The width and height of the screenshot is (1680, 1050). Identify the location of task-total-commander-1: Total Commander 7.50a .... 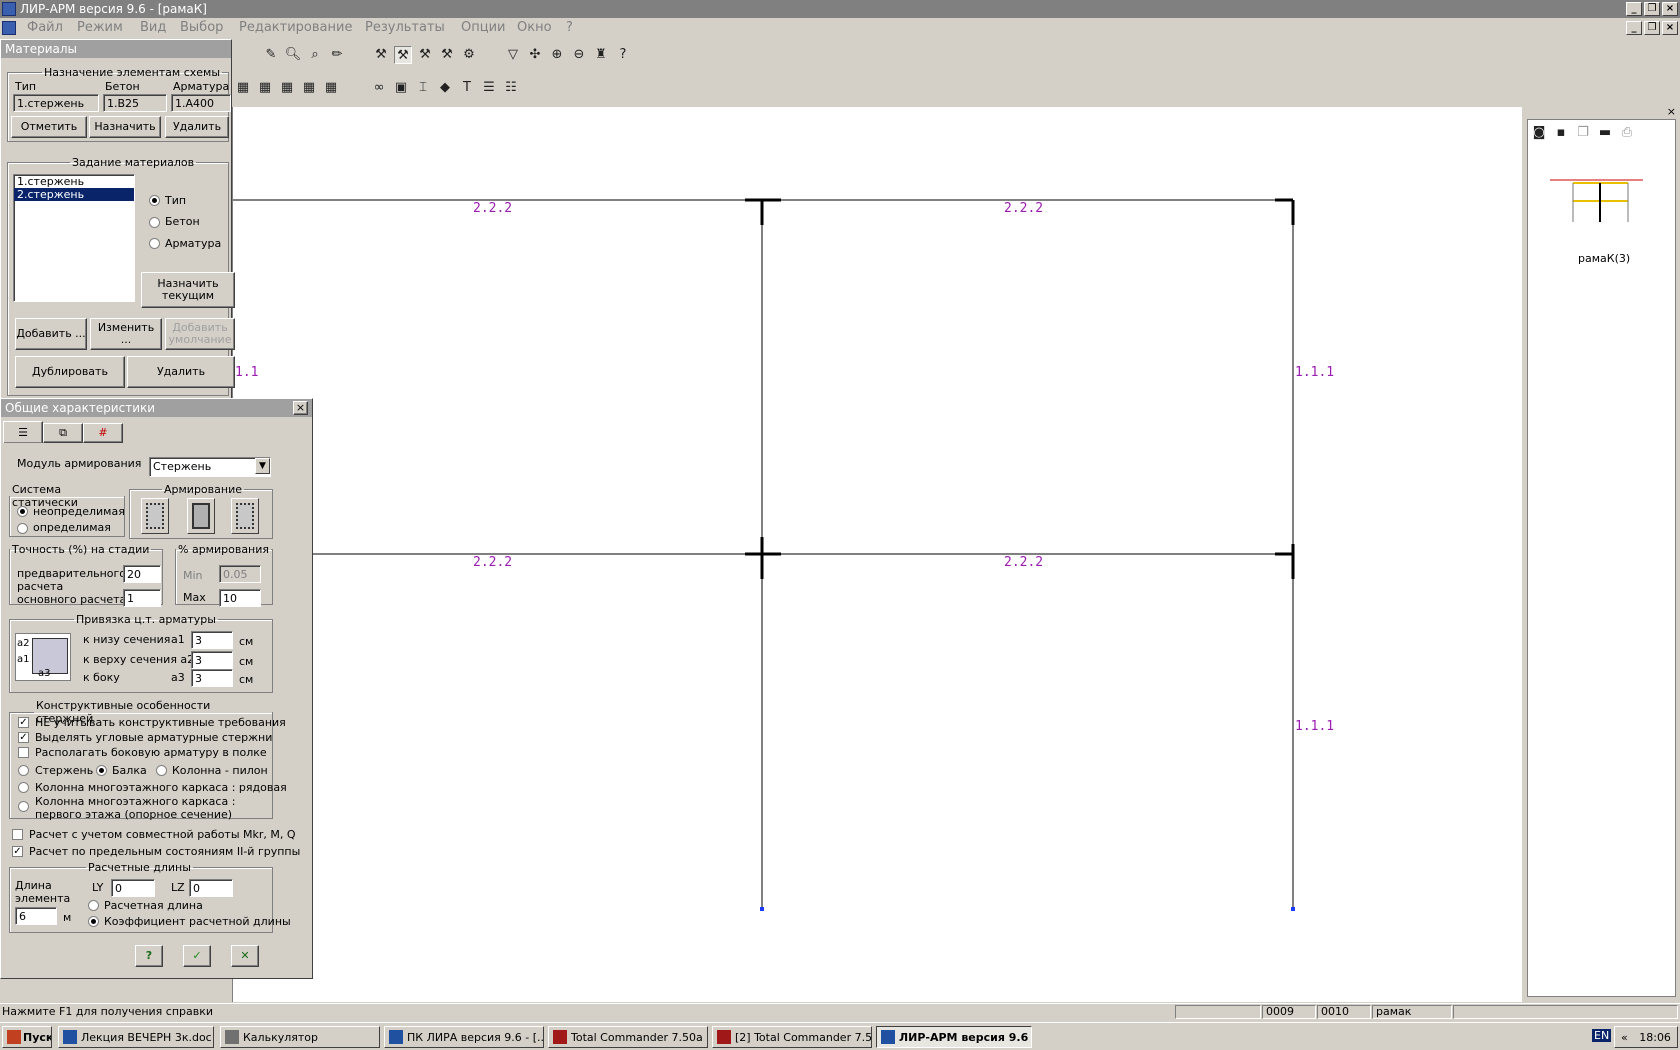
(628, 1037).